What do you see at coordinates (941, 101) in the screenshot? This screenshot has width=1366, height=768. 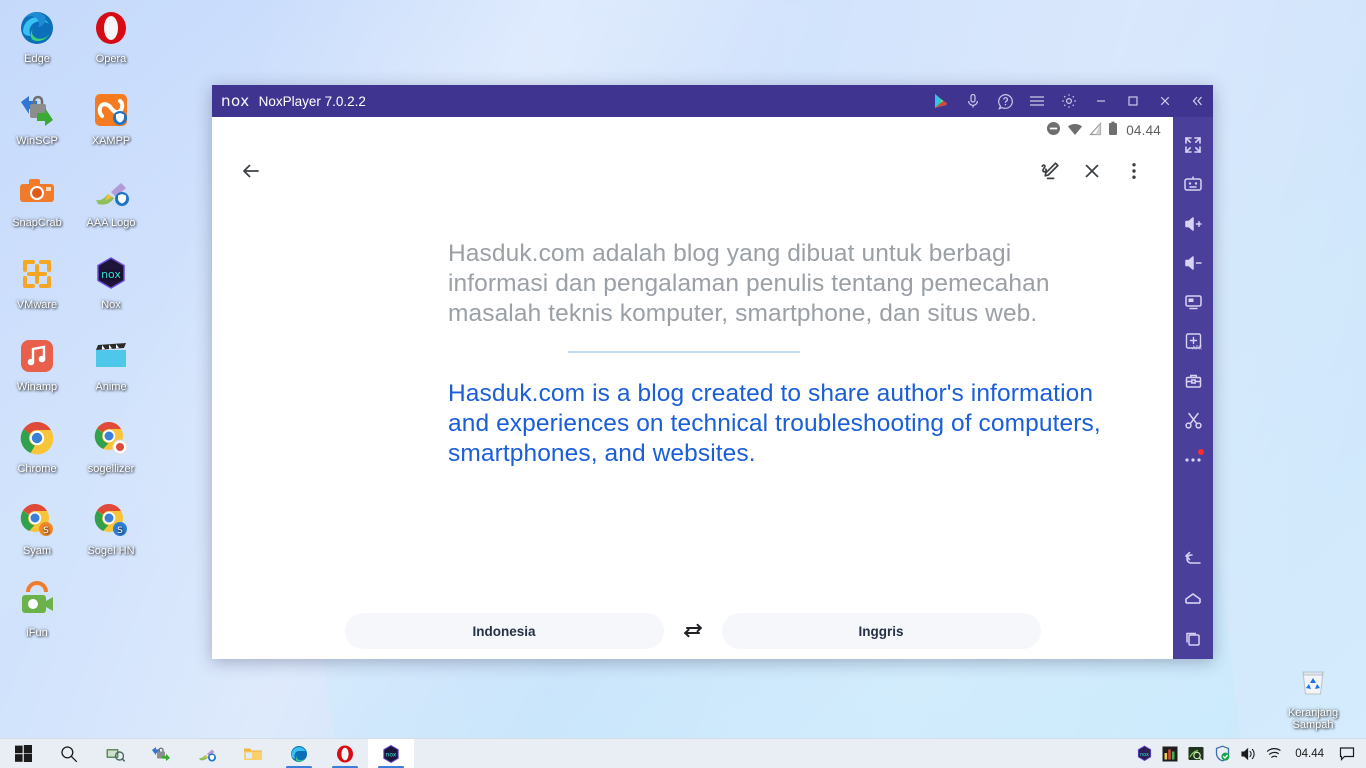 I see `play-store-button` at bounding box center [941, 101].